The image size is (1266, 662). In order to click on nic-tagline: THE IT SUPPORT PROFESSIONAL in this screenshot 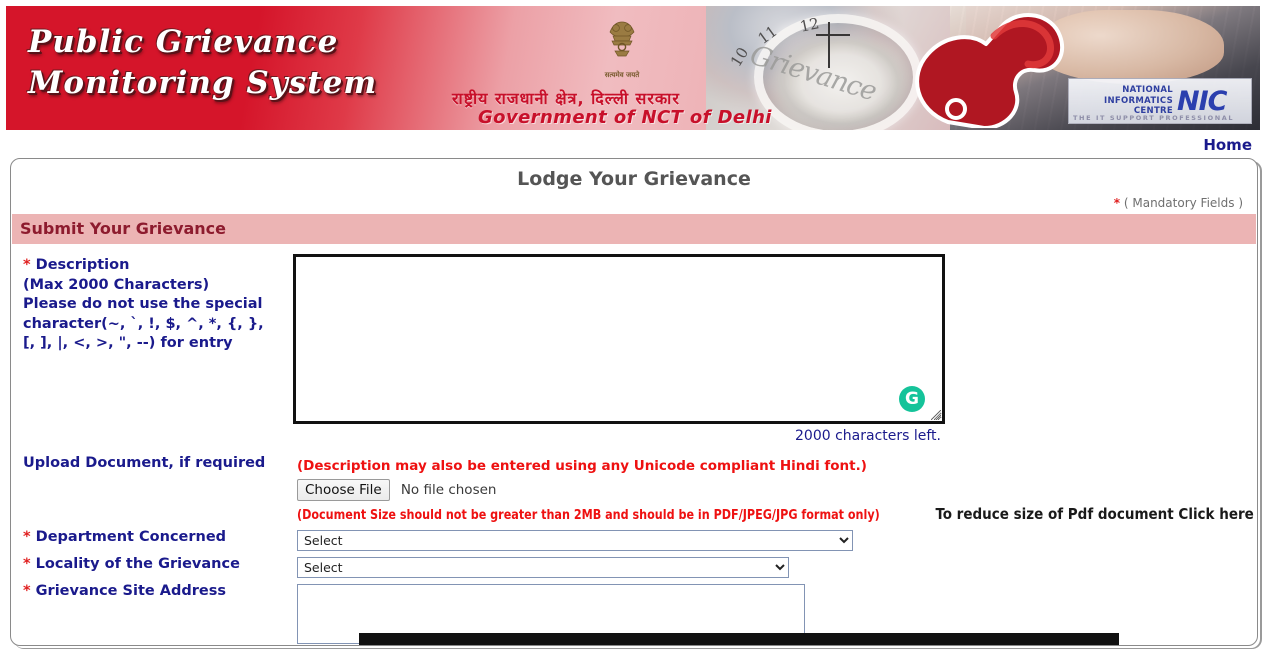, I will do `click(1154, 118)`.